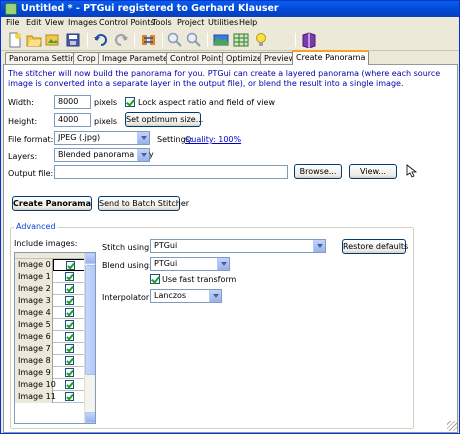  I want to click on table-row: Image 6, so click(50, 337).